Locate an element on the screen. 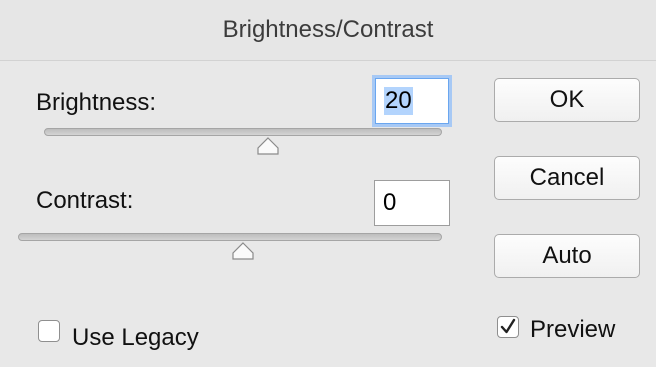  dialog-title: Brightness/Contrast is located at coordinates (328, 29).